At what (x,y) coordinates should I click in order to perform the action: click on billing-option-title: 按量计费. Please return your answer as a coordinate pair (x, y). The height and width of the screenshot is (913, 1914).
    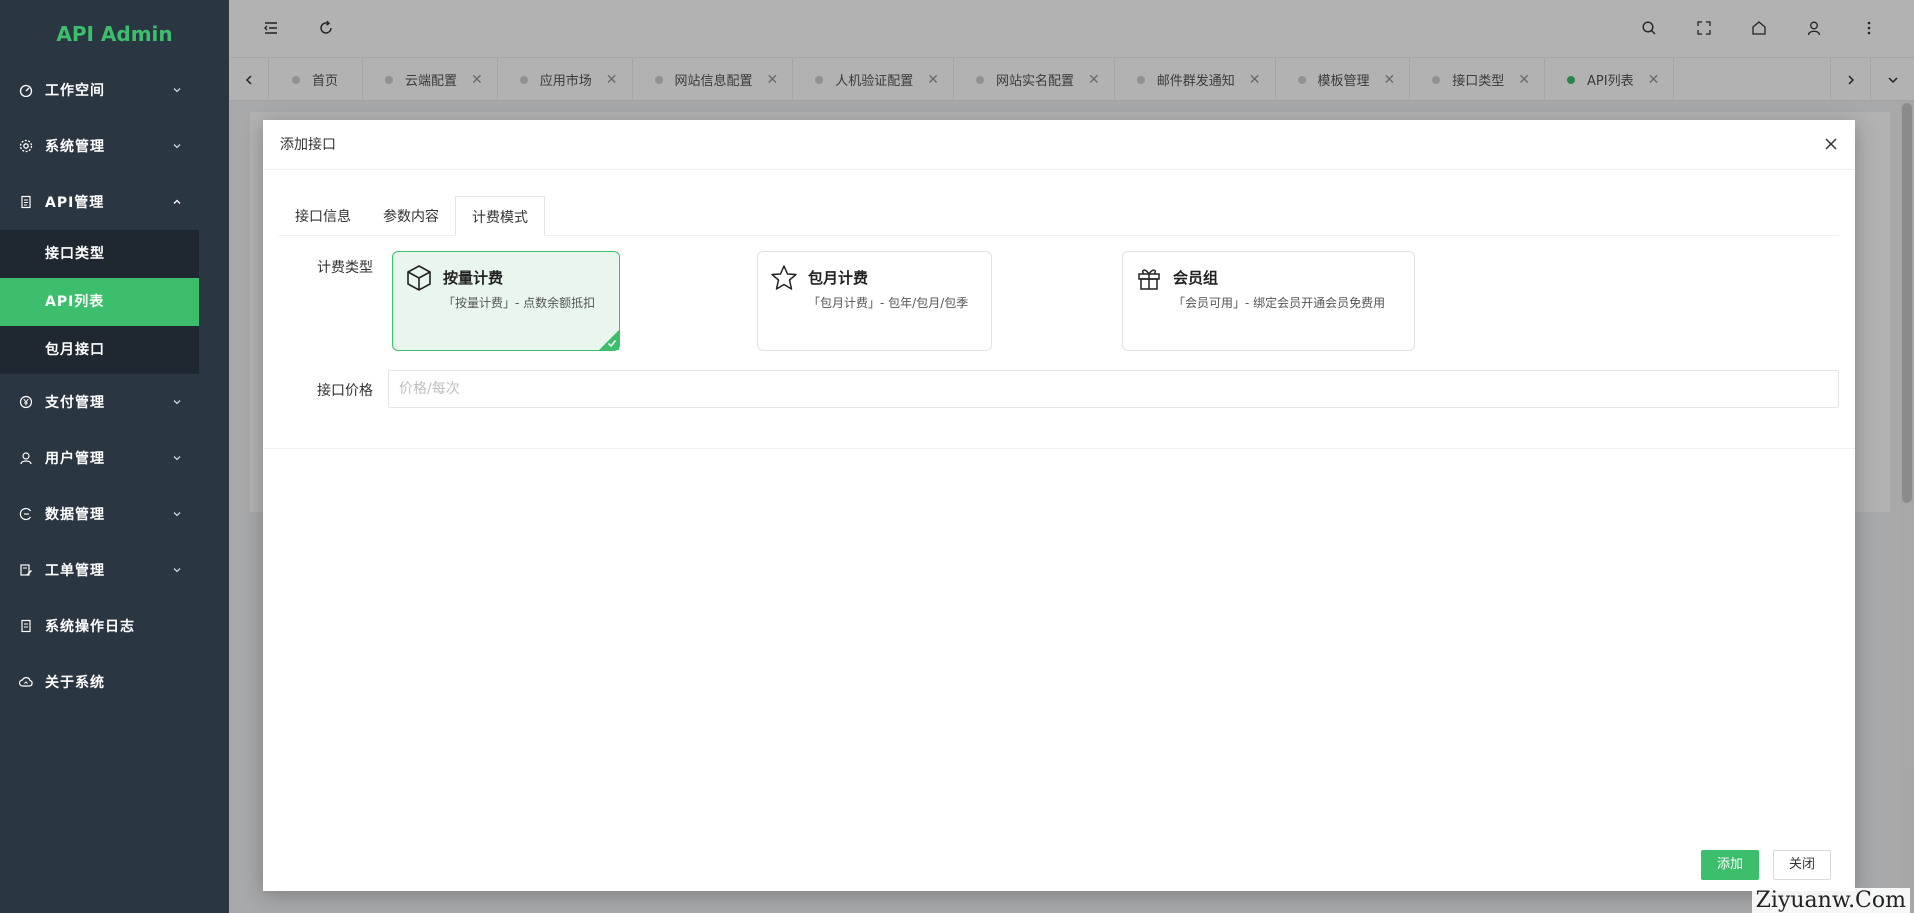
    Looking at the image, I should click on (473, 278).